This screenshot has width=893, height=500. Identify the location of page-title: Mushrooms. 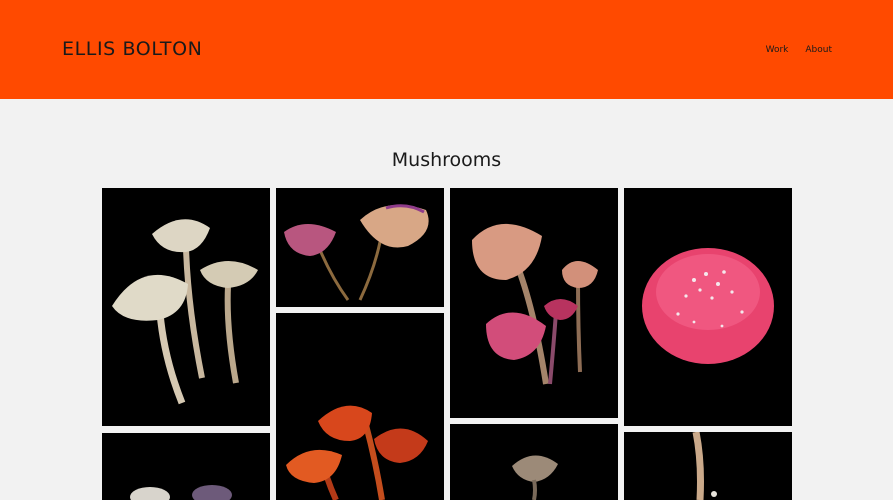
(446, 159).